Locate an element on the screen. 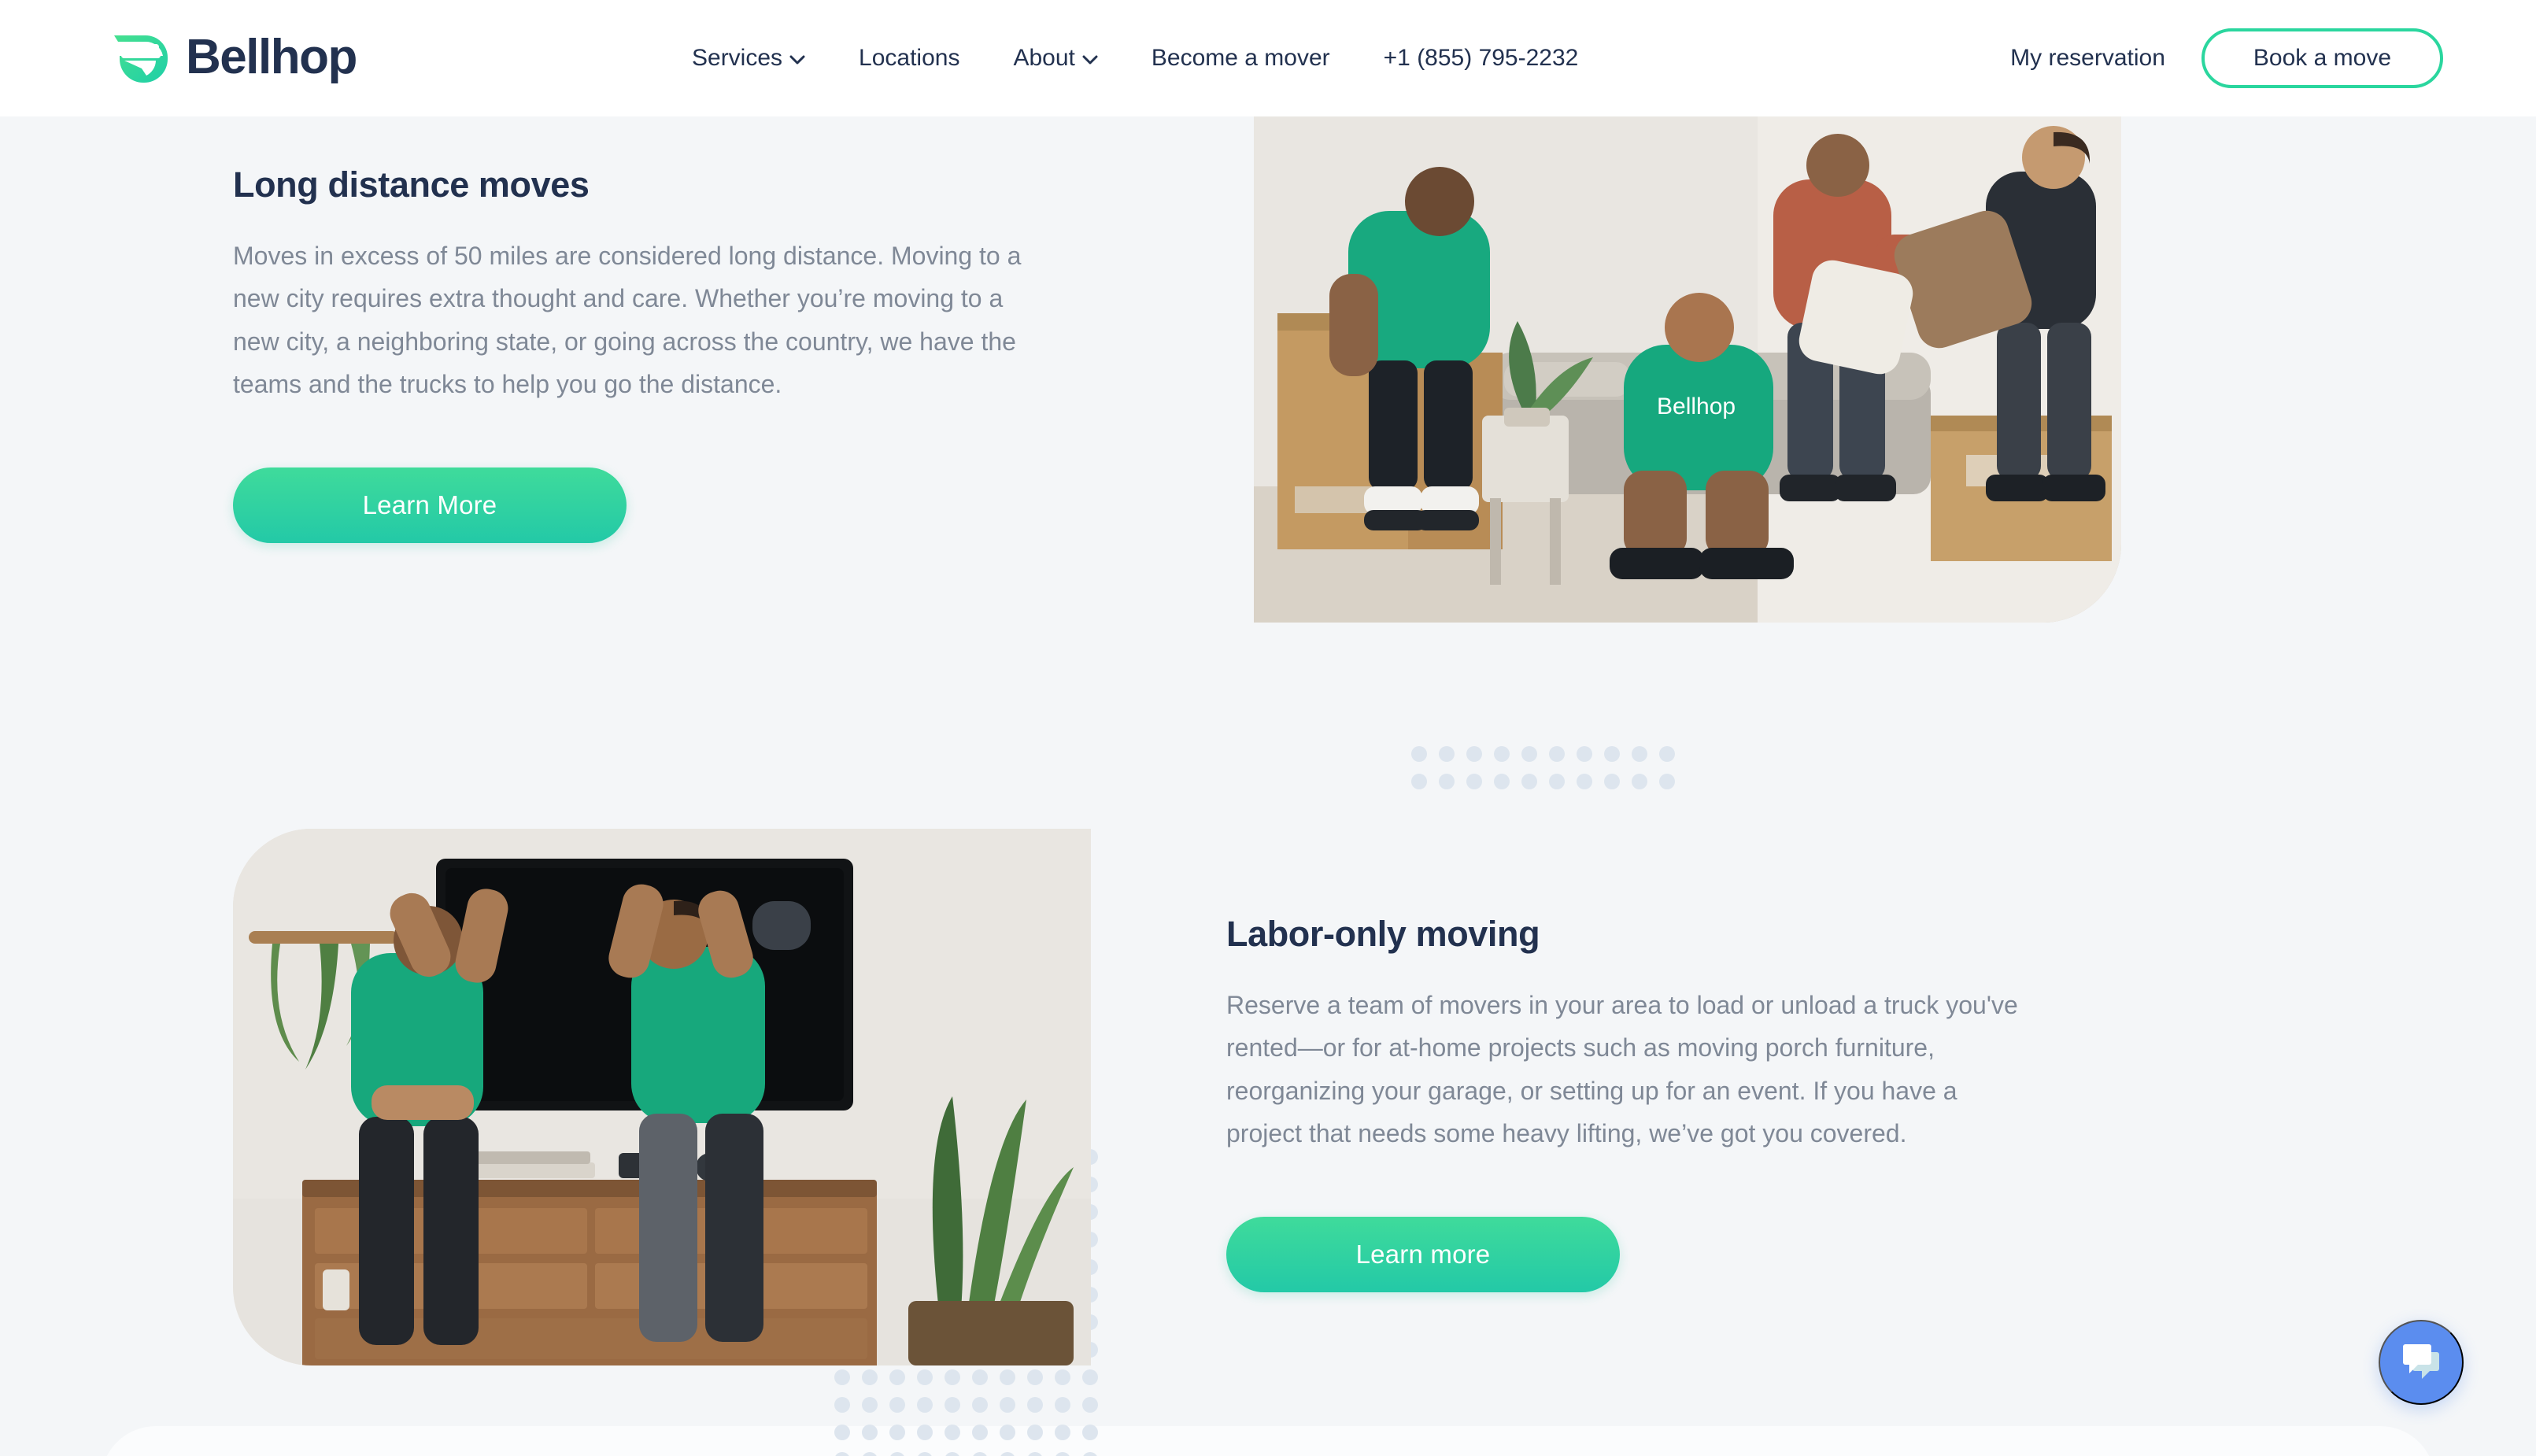  nav-item-label: About is located at coordinates (1044, 58).